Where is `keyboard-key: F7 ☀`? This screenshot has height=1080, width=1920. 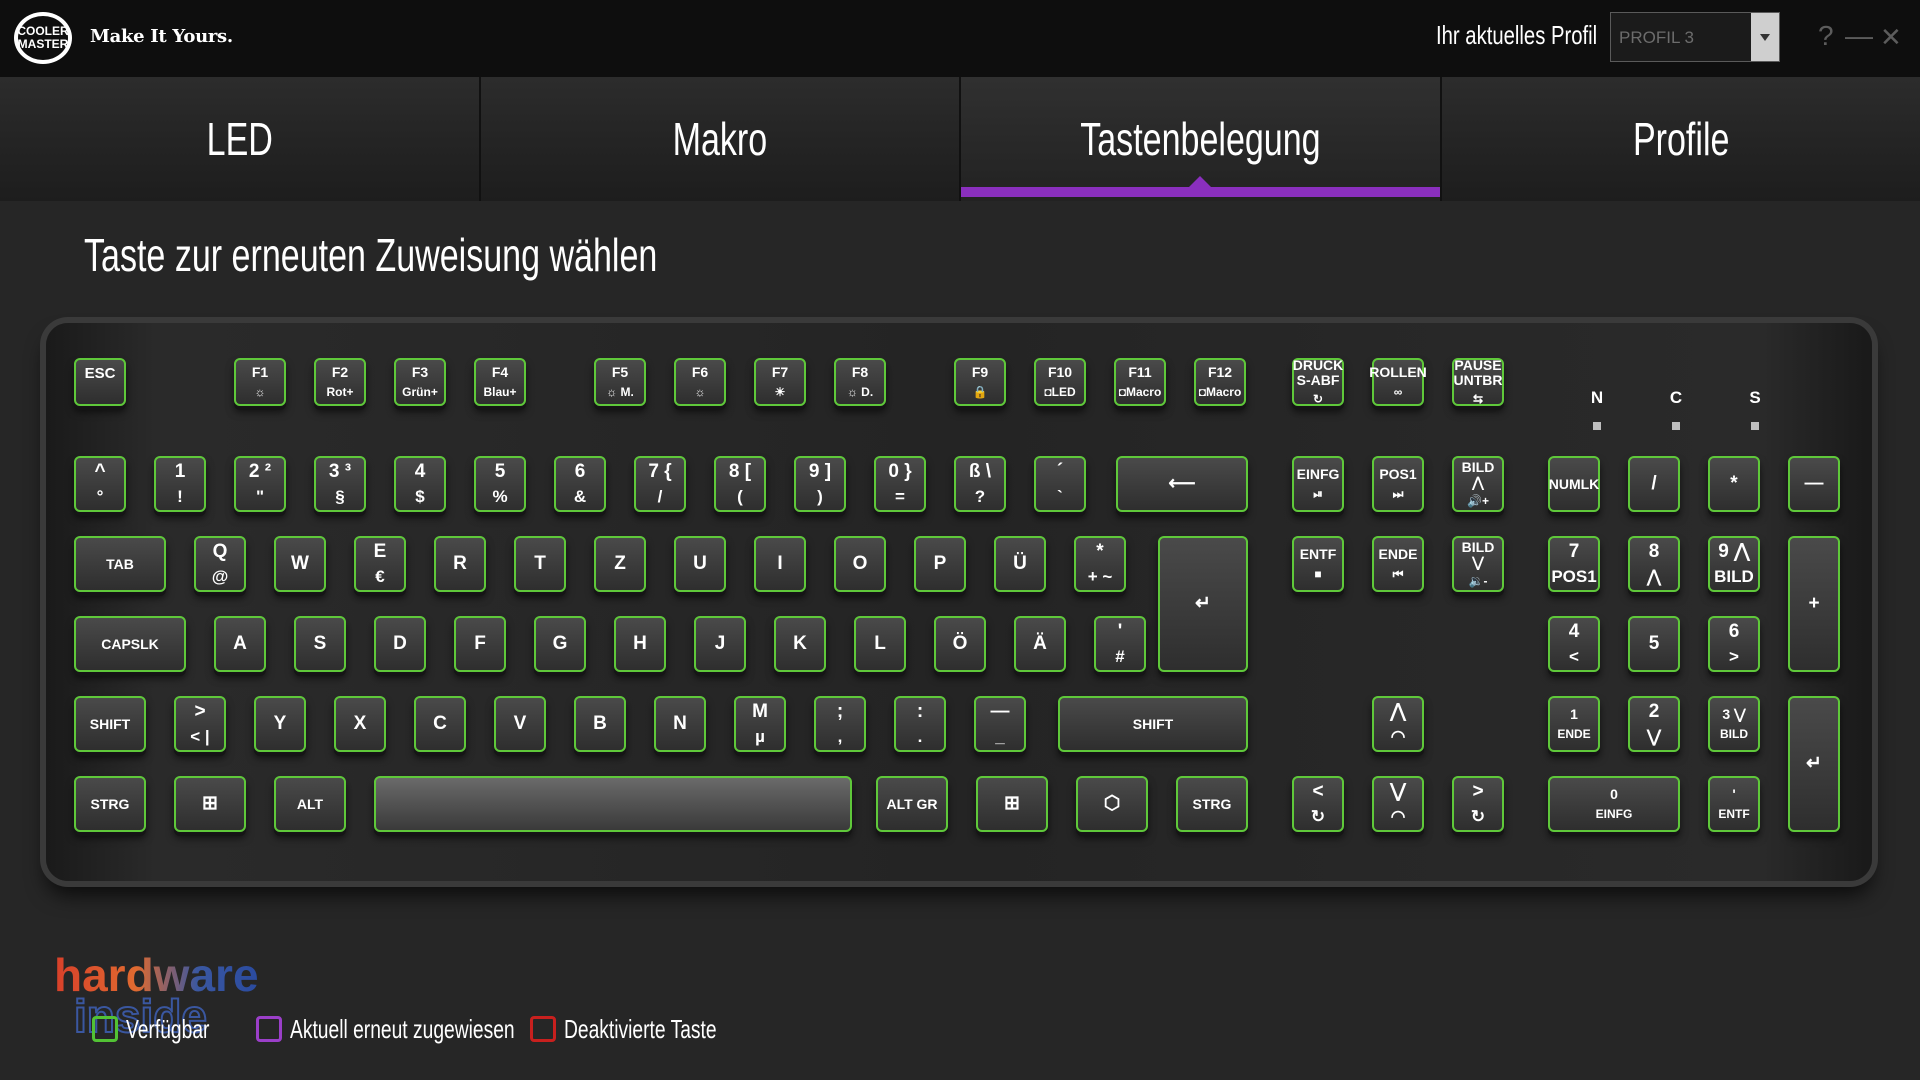
keyboard-key: F7 ☀ is located at coordinates (780, 382).